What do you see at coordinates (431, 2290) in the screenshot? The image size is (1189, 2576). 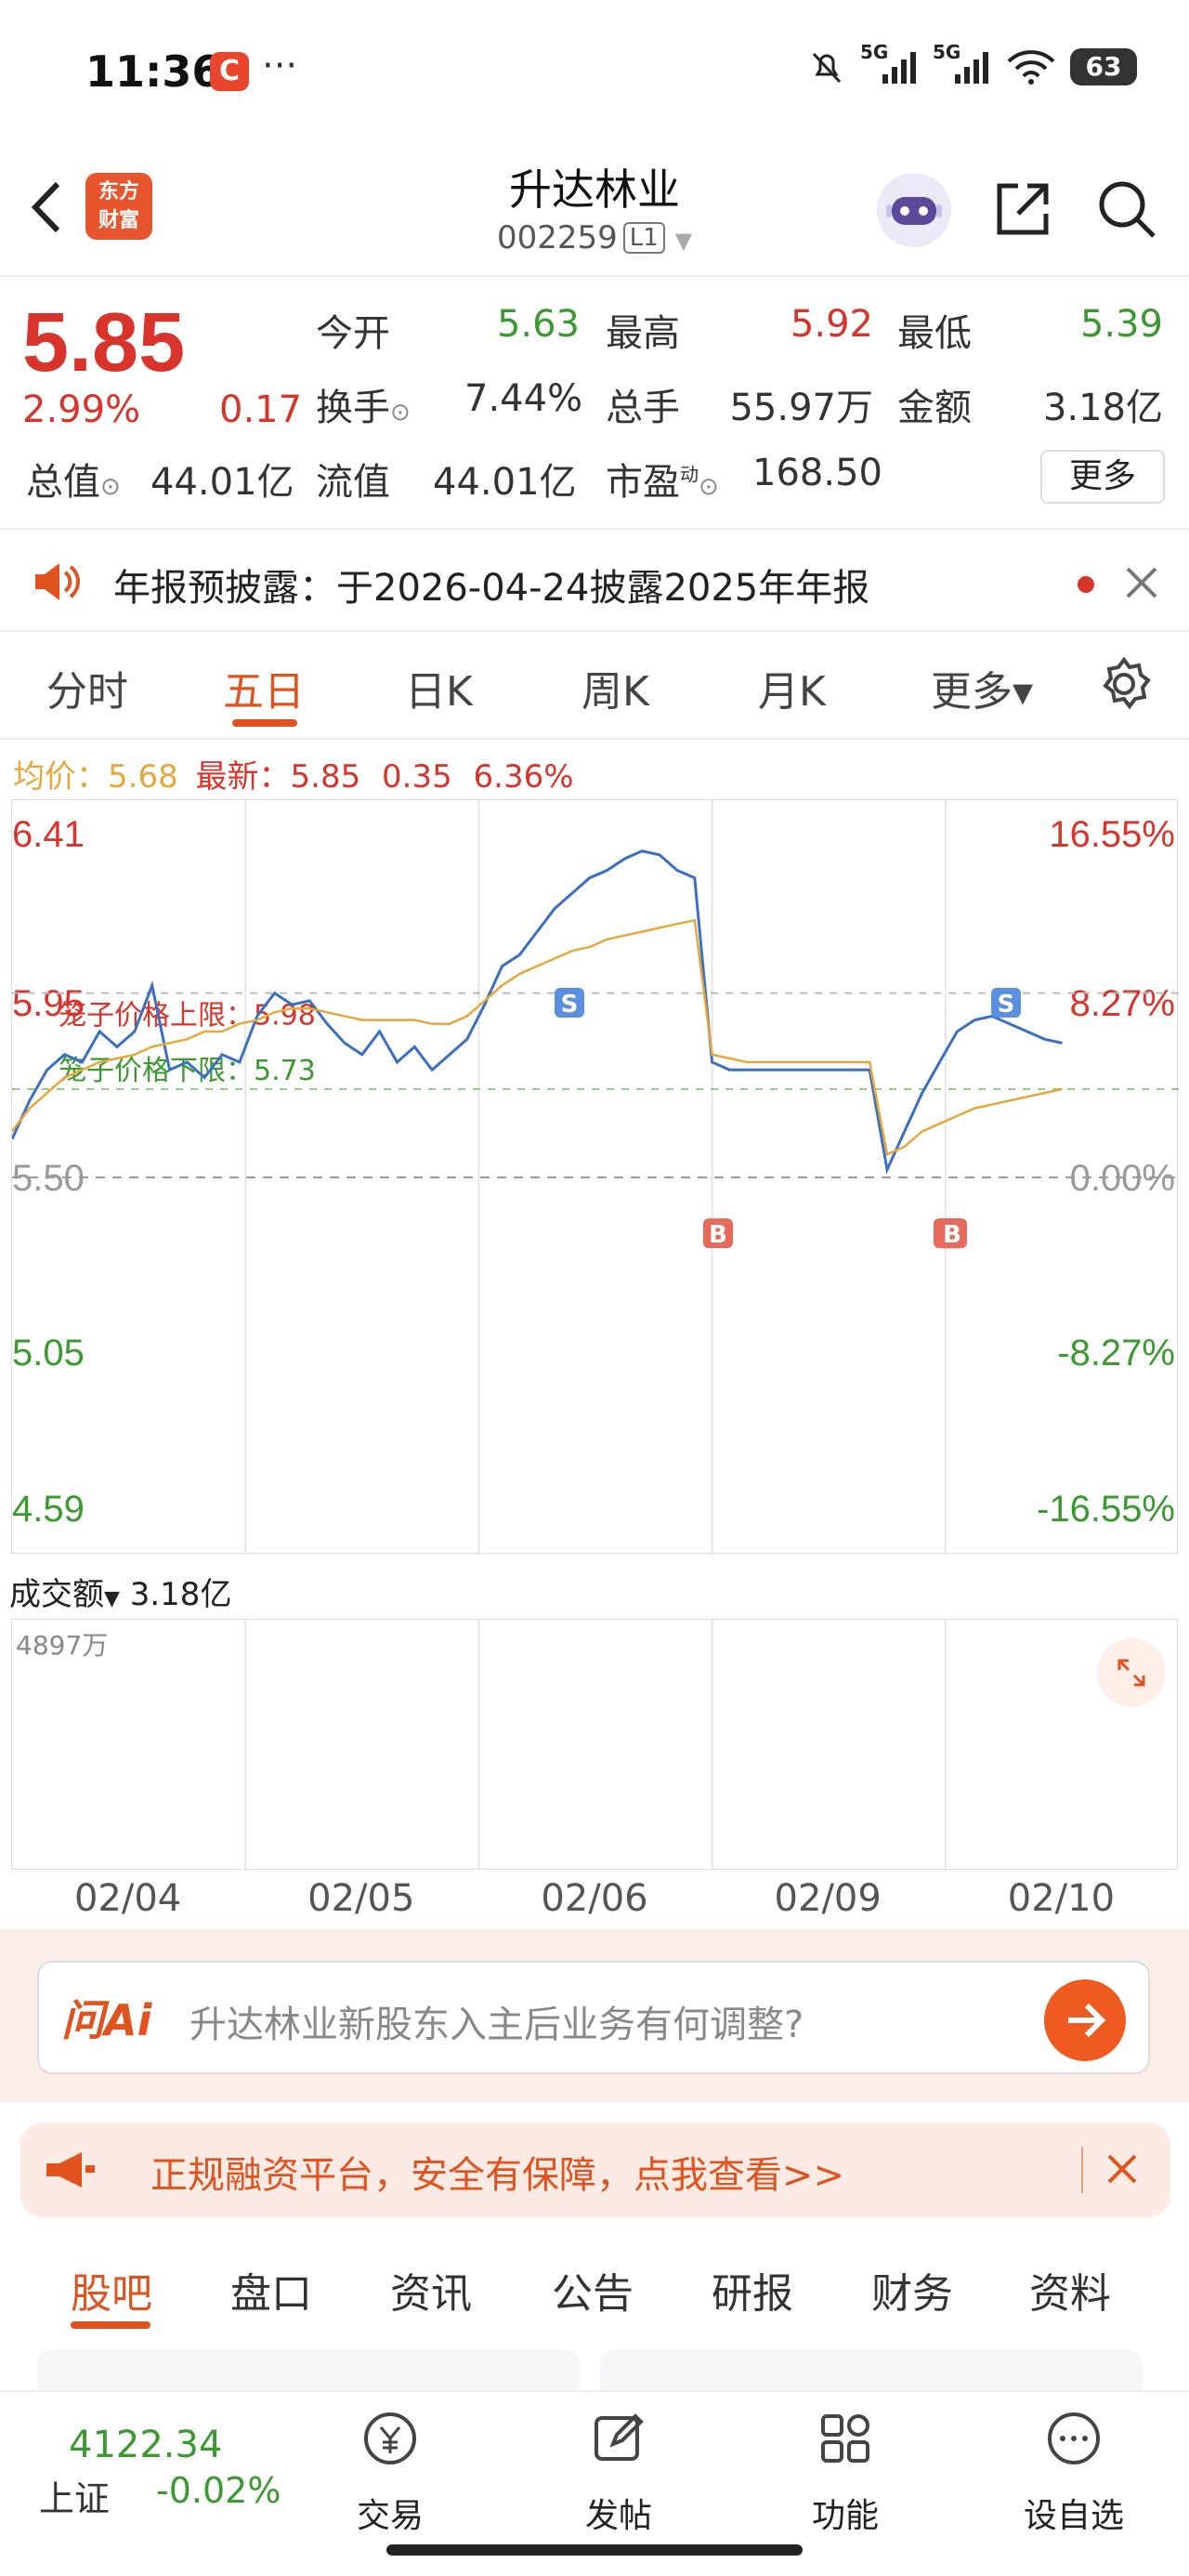 I see `tab-news: 资讯` at bounding box center [431, 2290].